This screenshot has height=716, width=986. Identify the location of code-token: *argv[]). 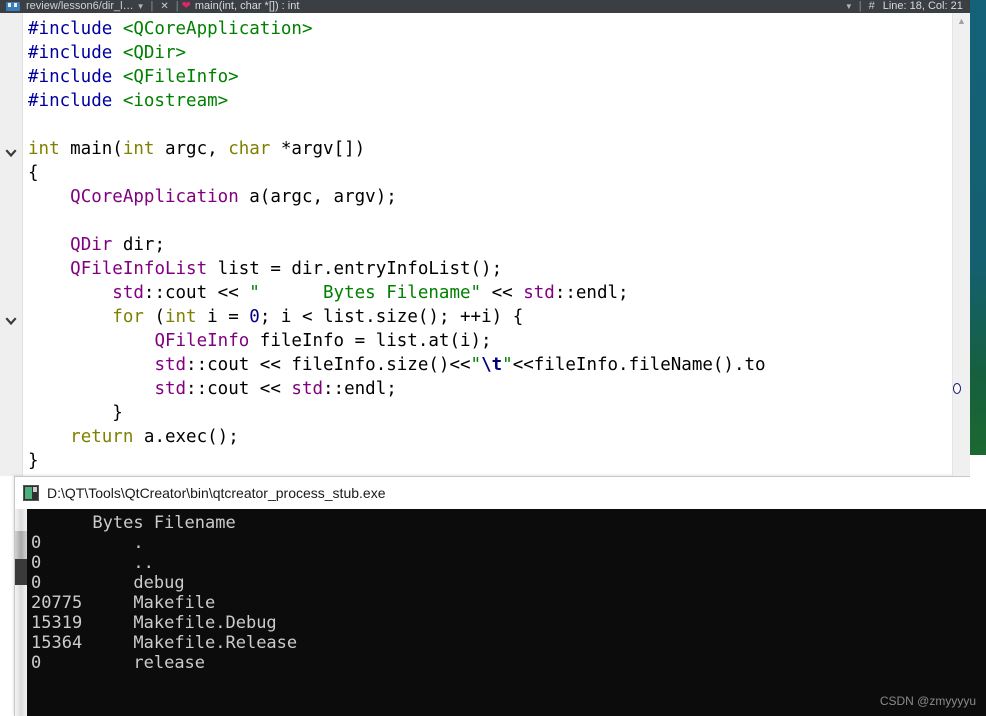
(318, 149).